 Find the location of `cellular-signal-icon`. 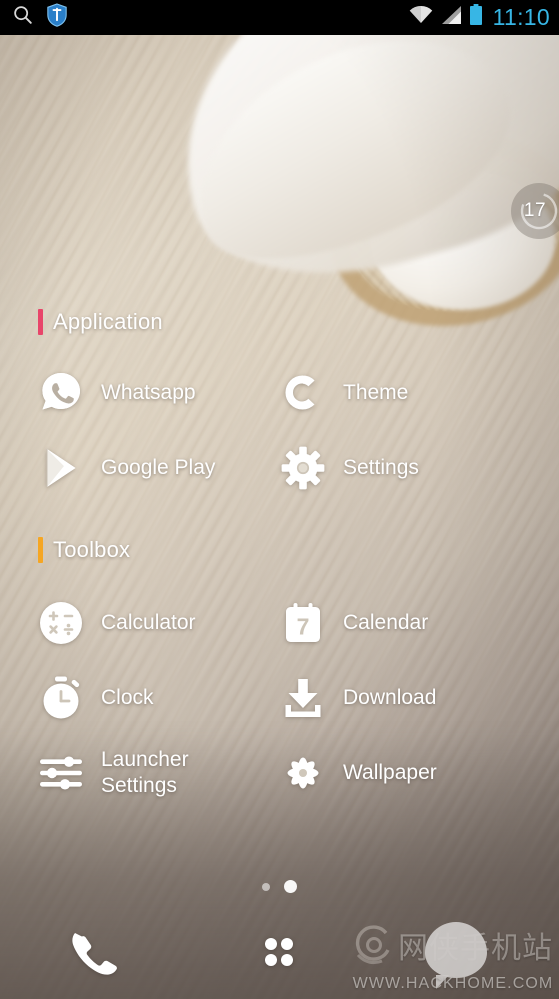

cellular-signal-icon is located at coordinates (451, 17).